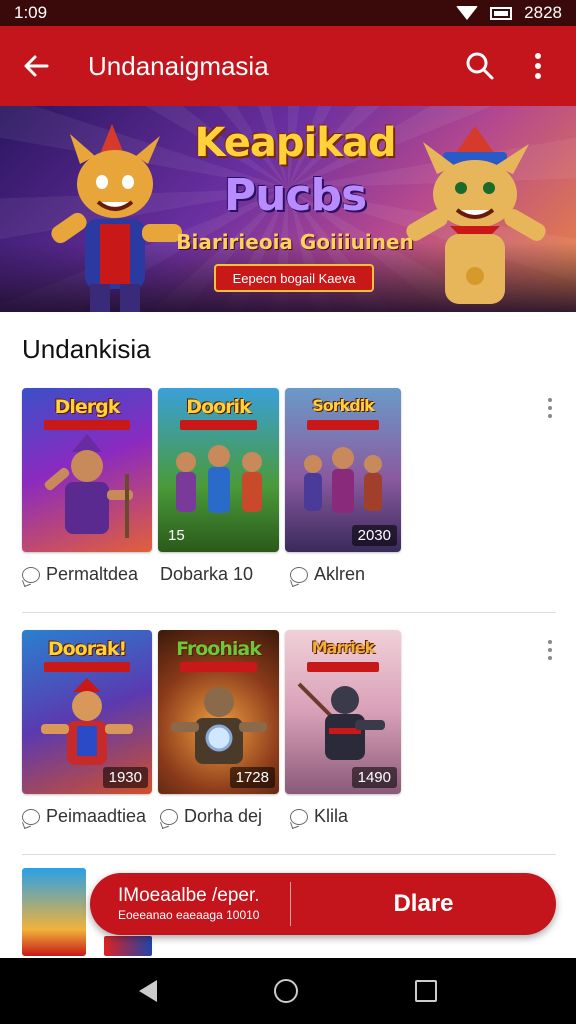 Image resolution: width=576 pixels, height=1024 pixels. I want to click on banner-character-right, so click(476, 215).